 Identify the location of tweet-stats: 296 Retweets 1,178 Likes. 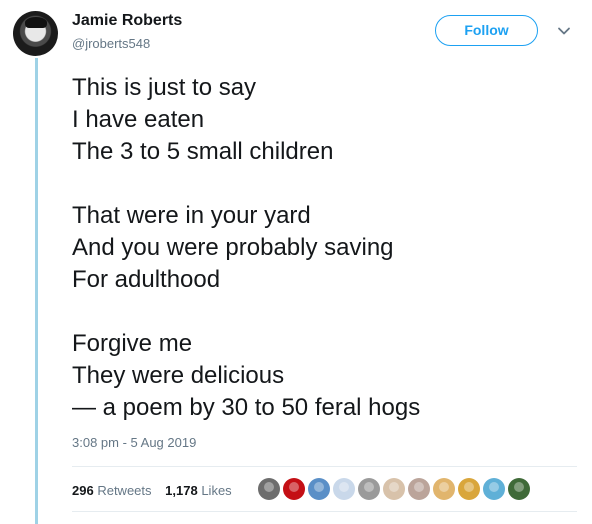
(157, 490).